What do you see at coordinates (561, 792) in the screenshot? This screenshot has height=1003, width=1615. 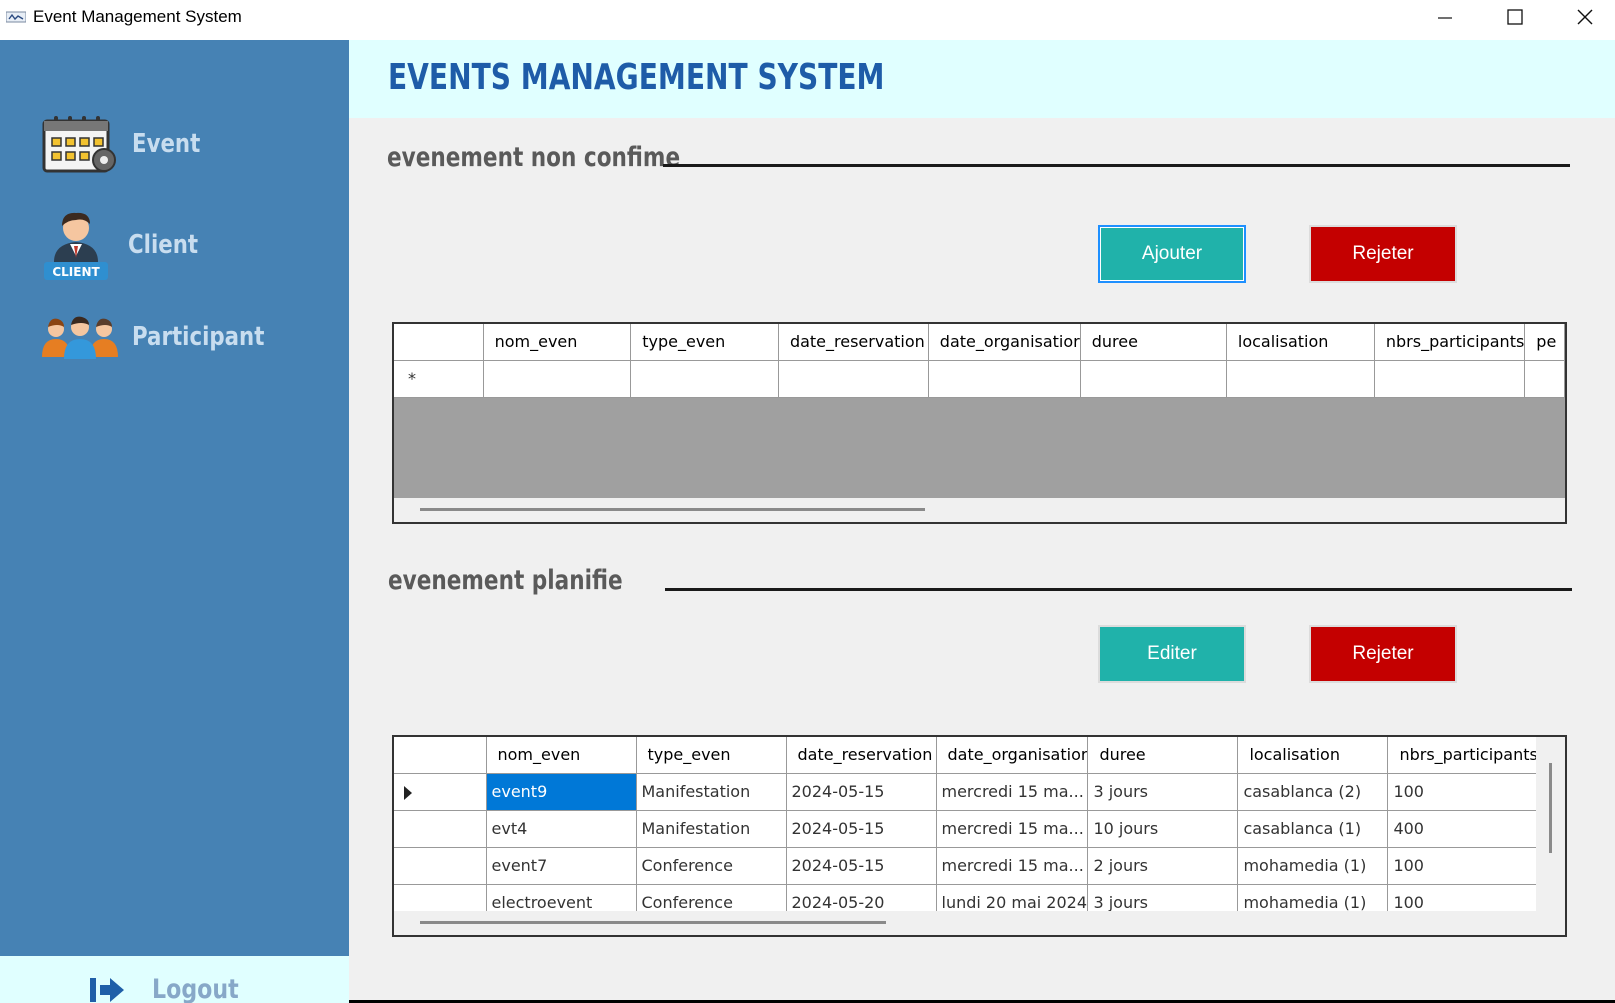 I see `table-cell: event9` at bounding box center [561, 792].